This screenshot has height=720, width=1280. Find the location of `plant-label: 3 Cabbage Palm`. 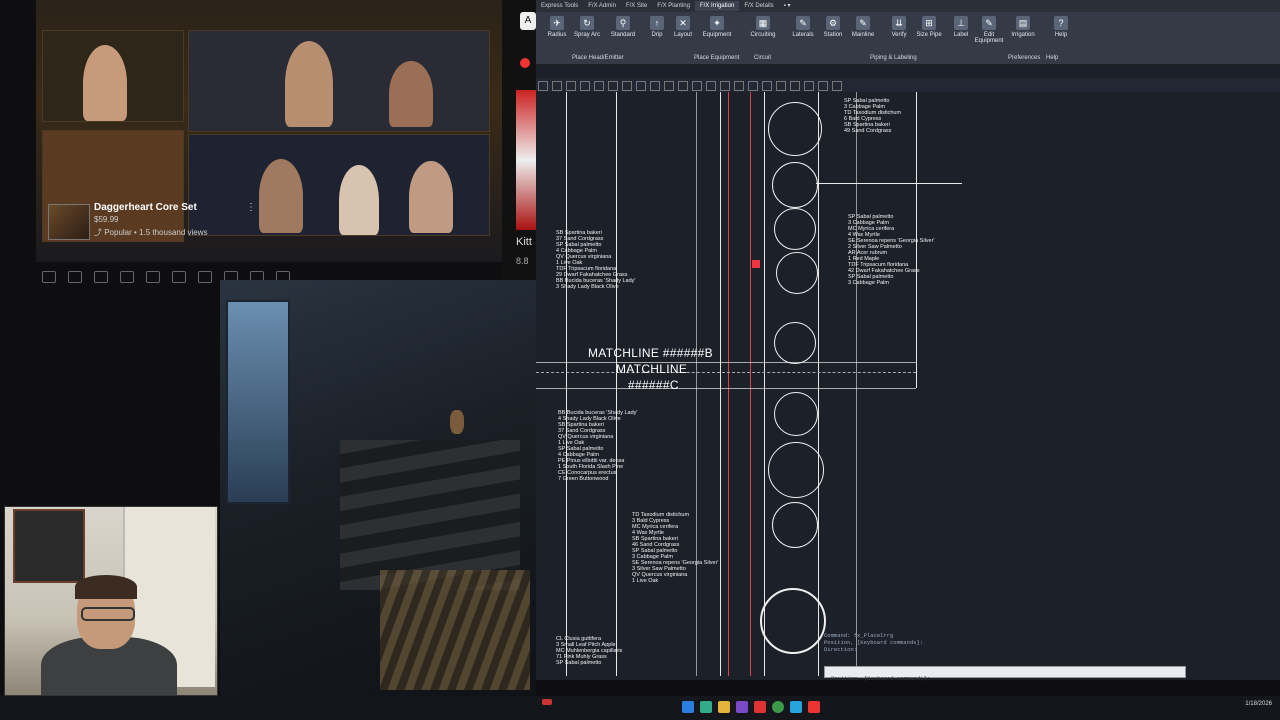

plant-label: 3 Cabbage Palm is located at coordinates (891, 283).